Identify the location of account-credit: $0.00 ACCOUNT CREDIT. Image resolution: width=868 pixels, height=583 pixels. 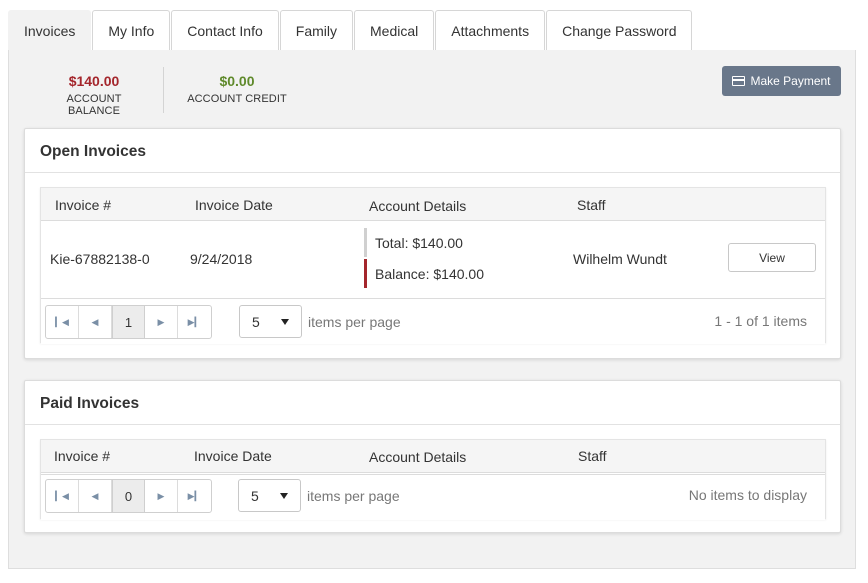
(237, 89).